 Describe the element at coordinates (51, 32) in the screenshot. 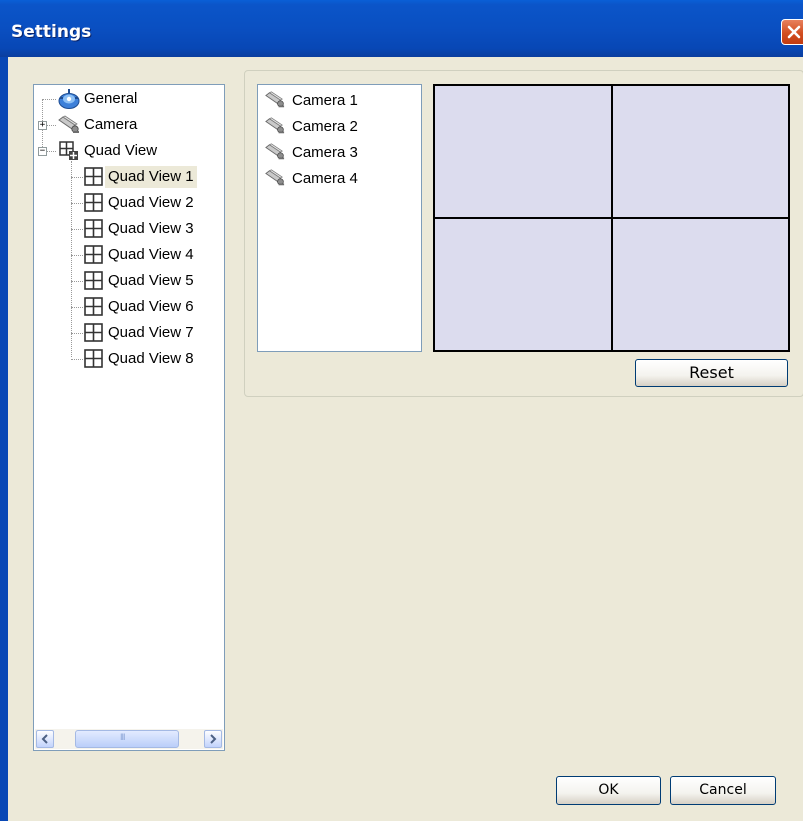

I see `window-title: Settings` at that location.